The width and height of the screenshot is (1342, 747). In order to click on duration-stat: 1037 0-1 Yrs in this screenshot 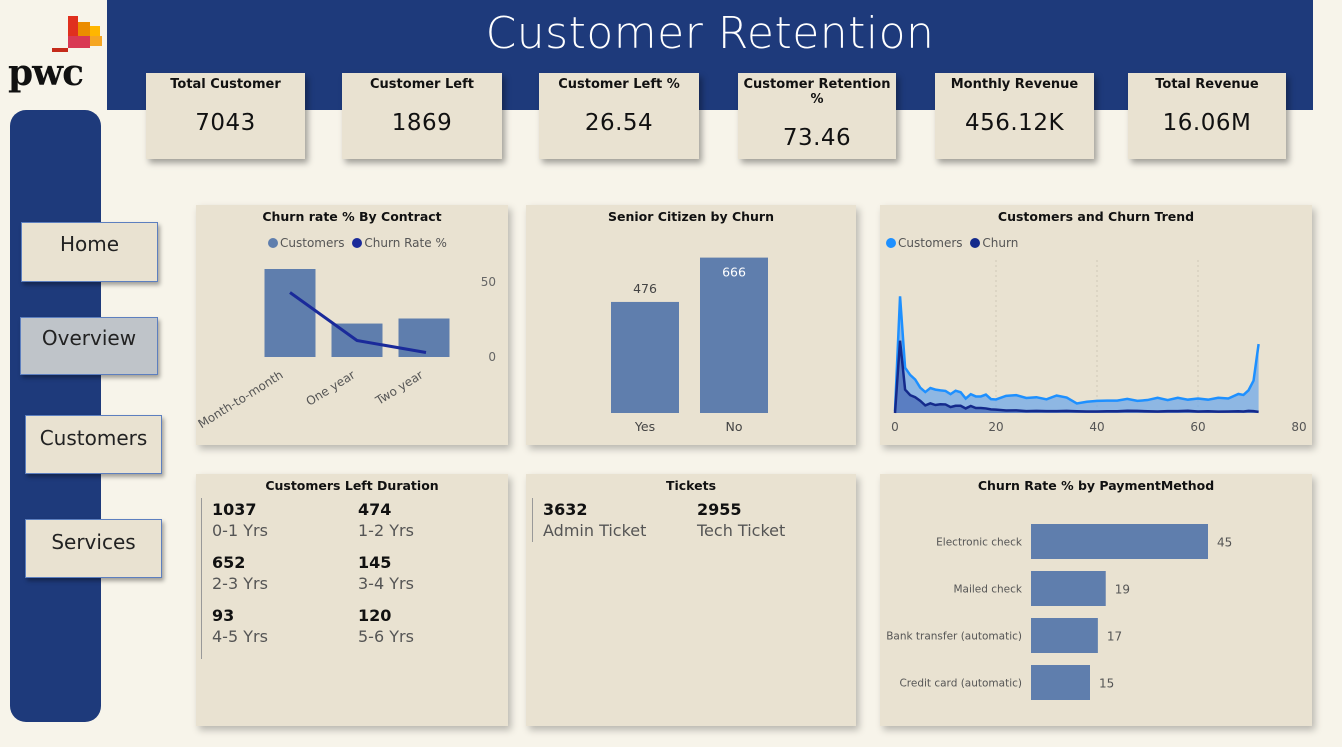, I will do `click(240, 520)`.